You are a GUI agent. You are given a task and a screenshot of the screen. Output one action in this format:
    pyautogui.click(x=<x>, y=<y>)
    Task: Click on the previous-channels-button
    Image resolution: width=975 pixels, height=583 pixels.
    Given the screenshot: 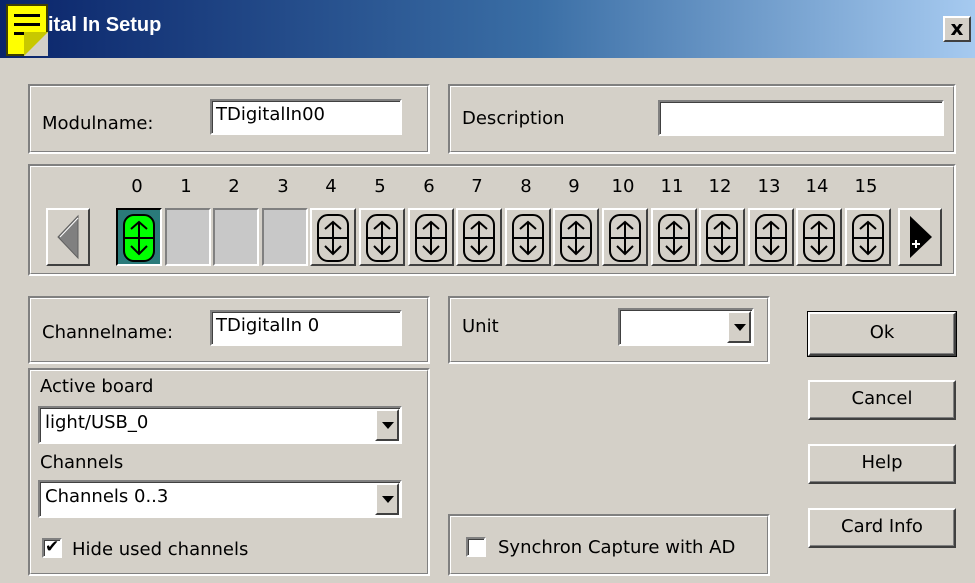 What is the action you would take?
    pyautogui.click(x=68, y=237)
    